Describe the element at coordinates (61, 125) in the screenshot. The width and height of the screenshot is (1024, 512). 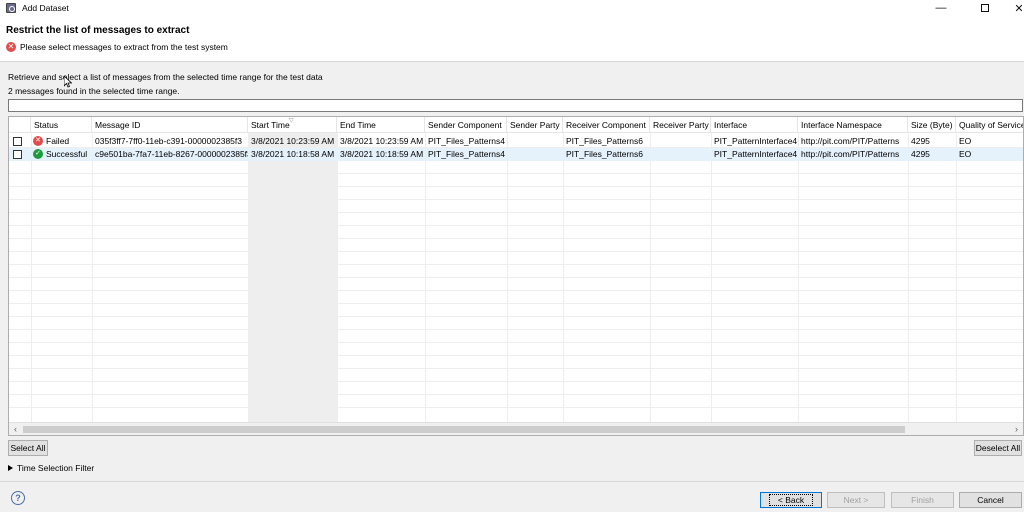
I see `column-header-status: Status` at that location.